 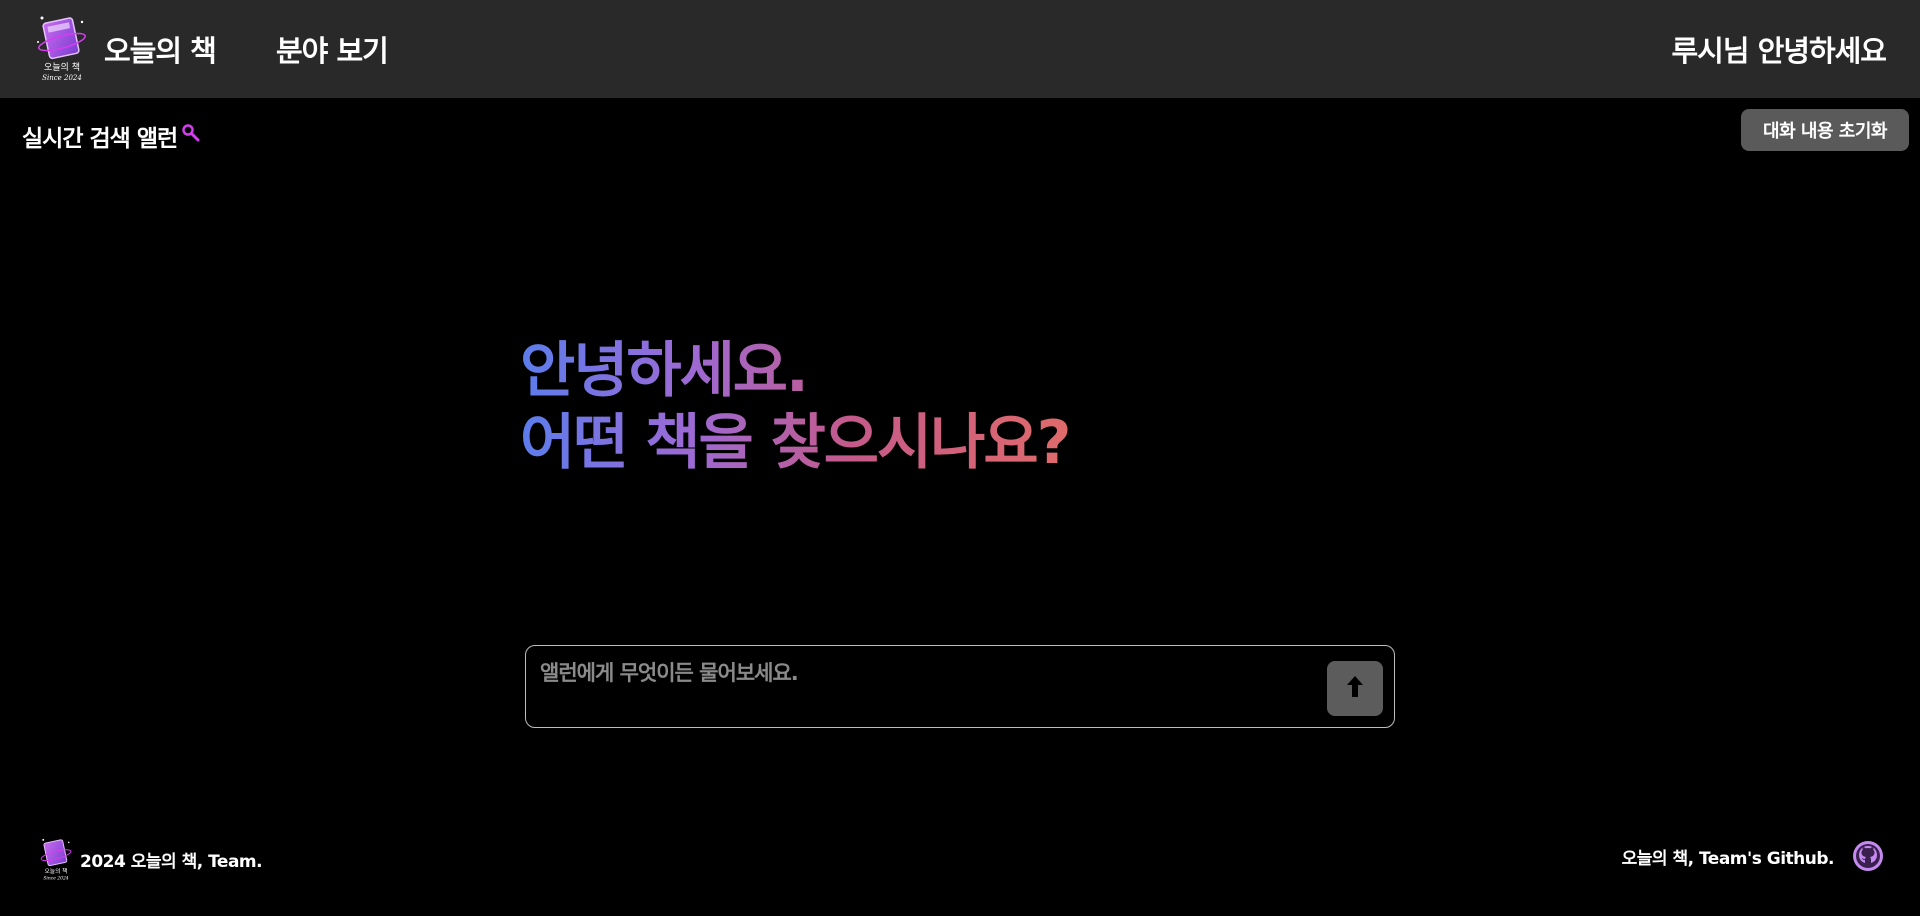 I want to click on top-header: 오늘의 책 Since 2024 오늘의 책 분야 보기 루시님 안녕하세요, so click(x=960, y=49).